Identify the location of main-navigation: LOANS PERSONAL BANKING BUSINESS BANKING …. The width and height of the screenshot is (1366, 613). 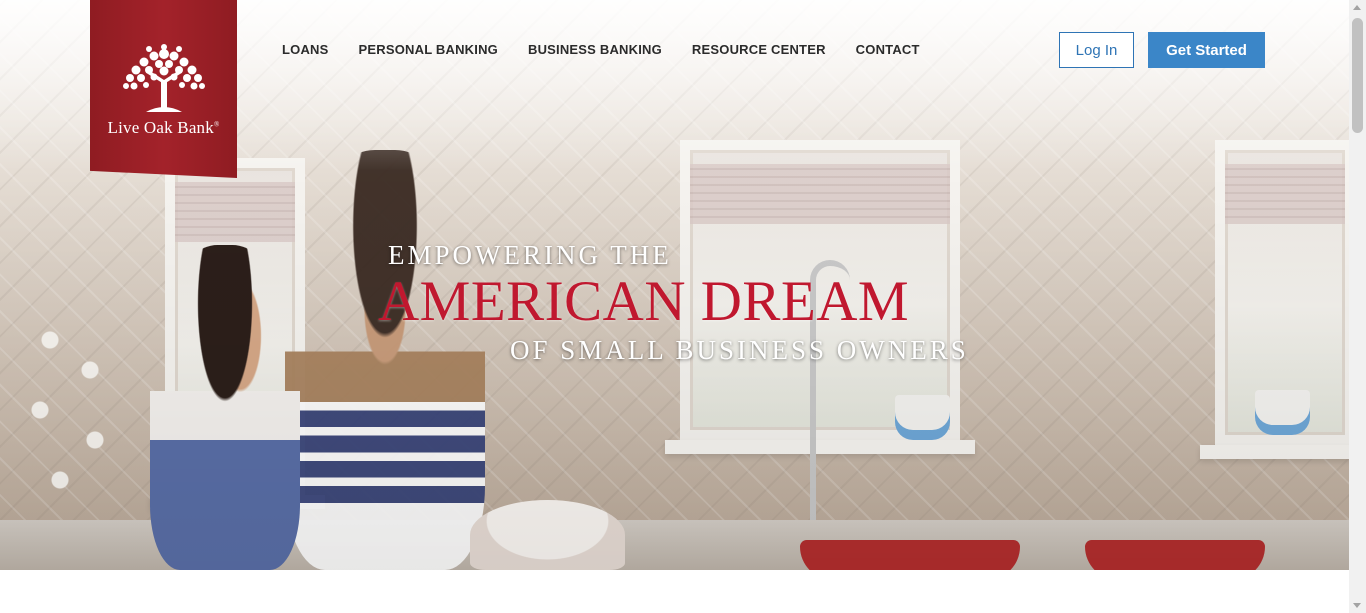
(601, 49).